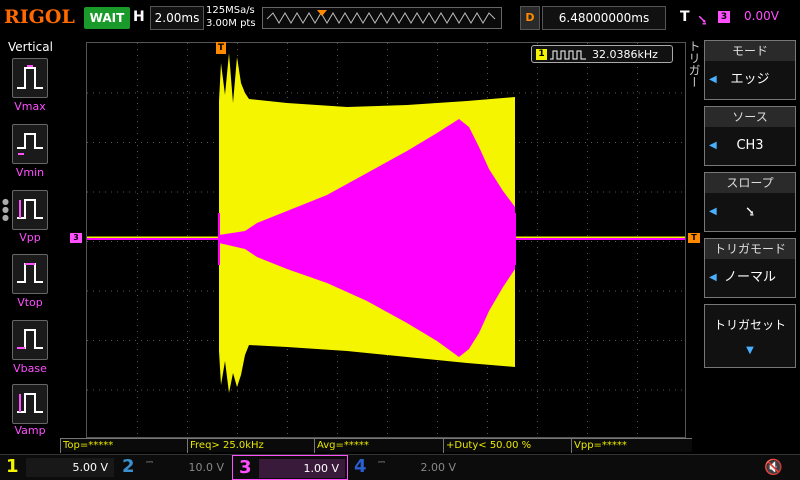  I want to click on vpp-label: Vpp, so click(30, 237).